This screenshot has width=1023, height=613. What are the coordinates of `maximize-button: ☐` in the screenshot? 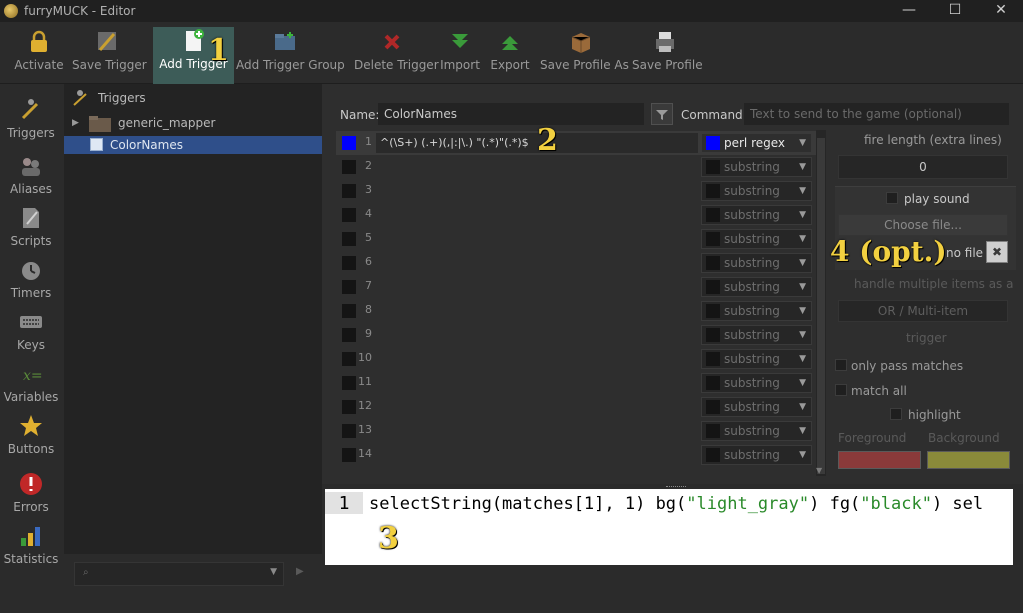 It's located at (955, 11).